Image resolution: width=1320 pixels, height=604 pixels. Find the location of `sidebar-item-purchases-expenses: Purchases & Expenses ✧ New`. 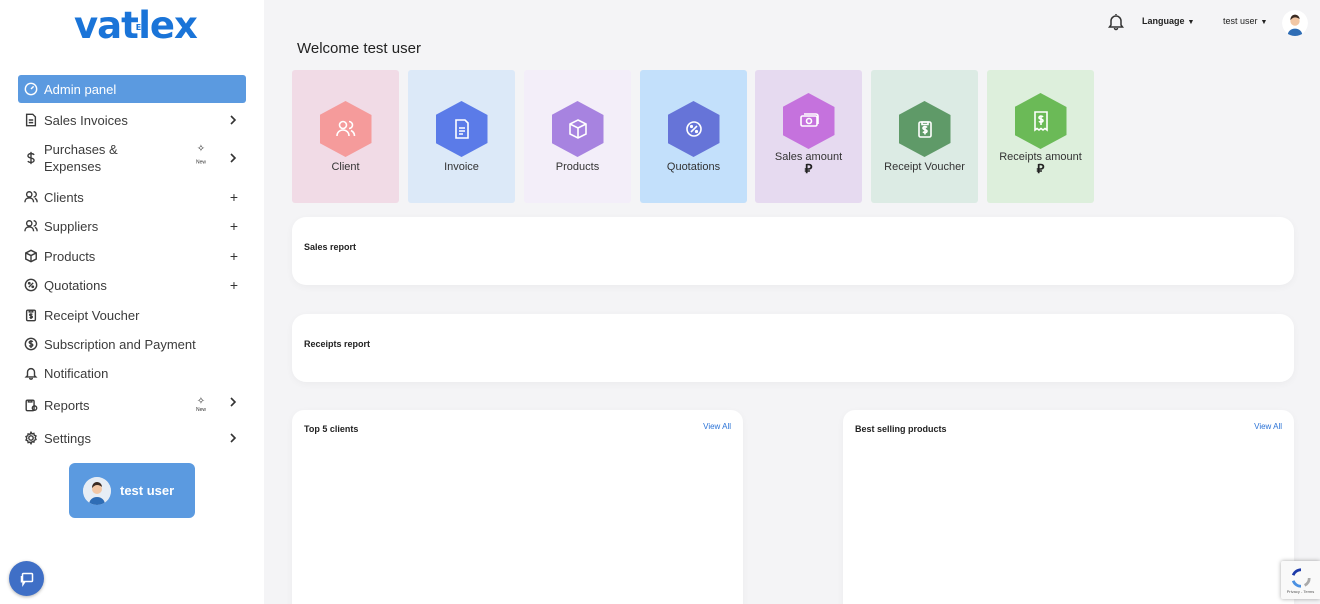

sidebar-item-purchases-expenses: Purchases & Expenses ✧ New is located at coordinates (132, 158).